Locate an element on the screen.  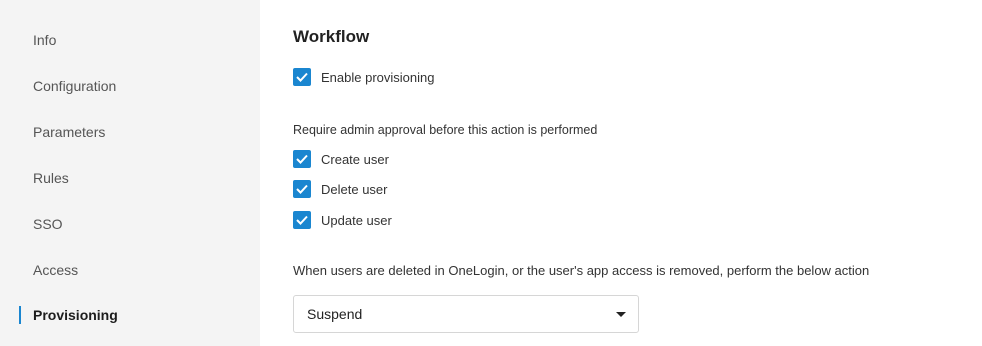
page-title: Workflow is located at coordinates (331, 36).